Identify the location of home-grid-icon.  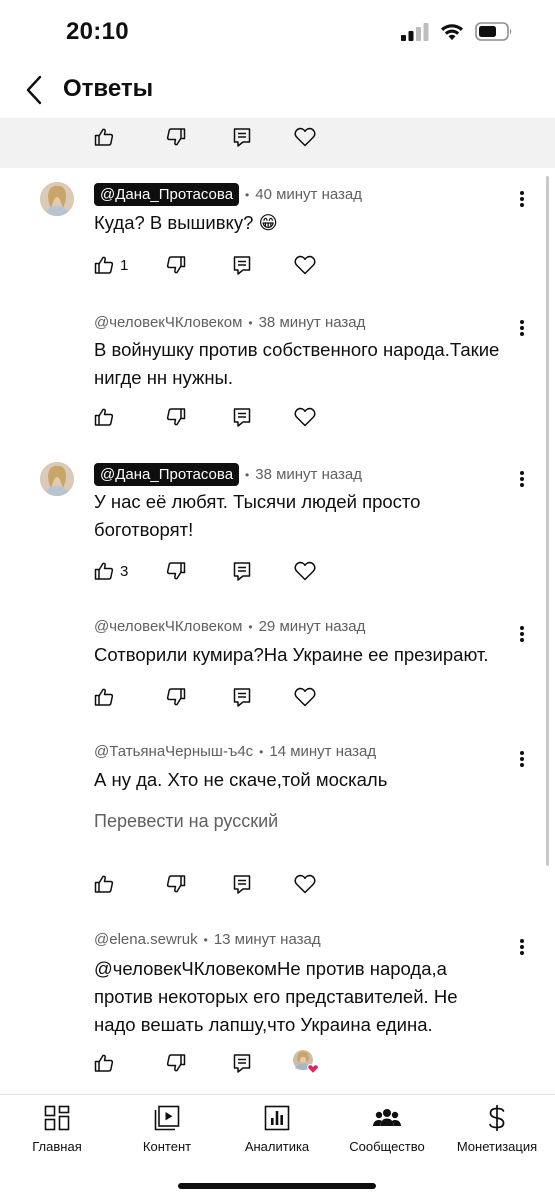
(57, 1118).